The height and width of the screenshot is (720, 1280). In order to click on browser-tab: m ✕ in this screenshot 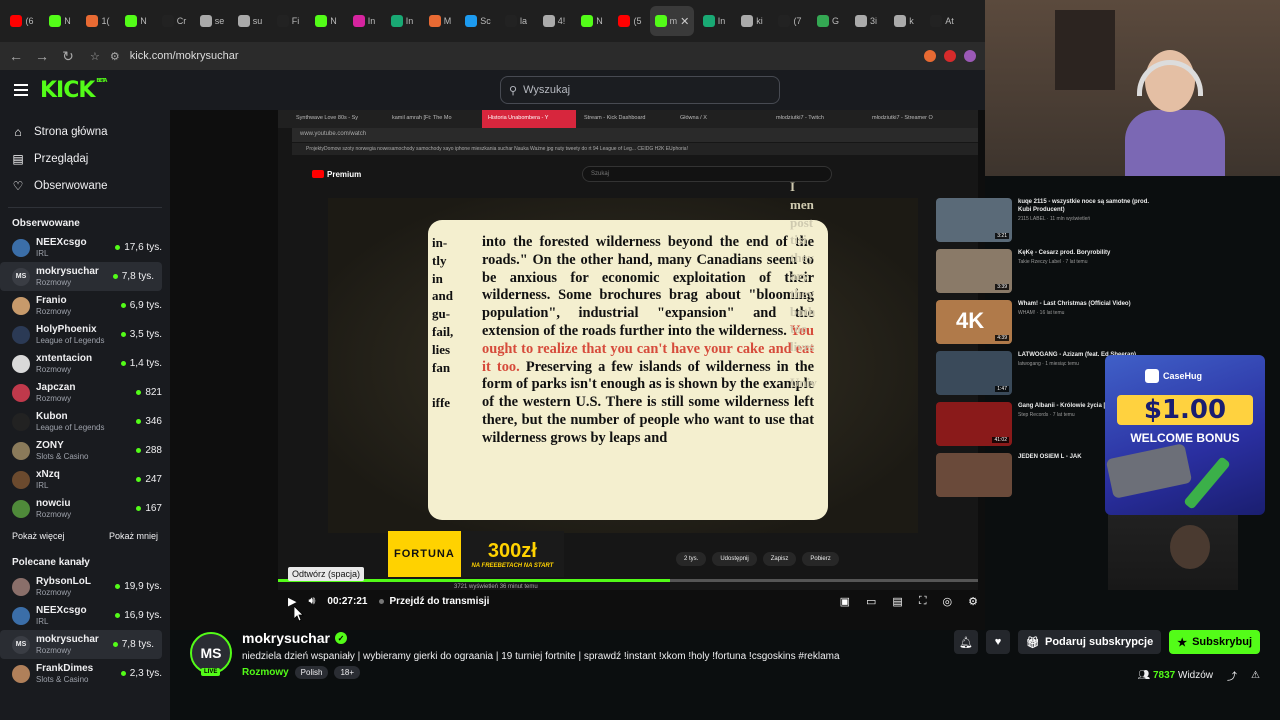, I will do `click(672, 21)`.